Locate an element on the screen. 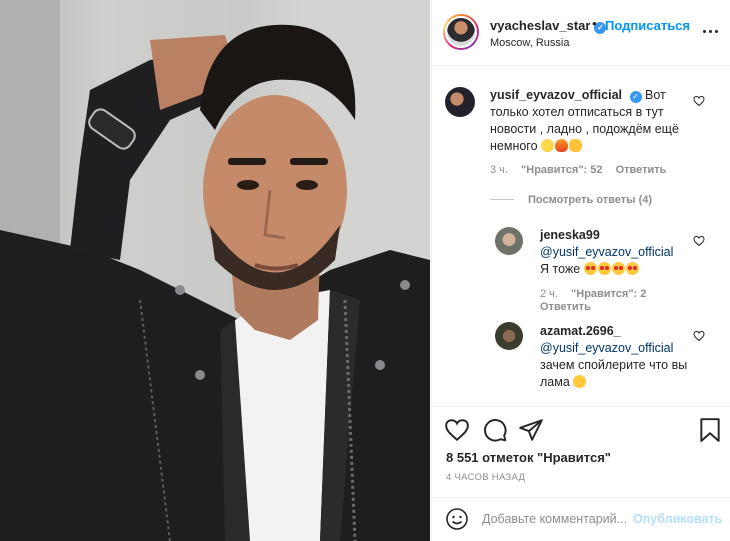 This screenshot has width=730, height=541. post-timestamp: 4 ЧАСОВ НАЗАД is located at coordinates (485, 477).